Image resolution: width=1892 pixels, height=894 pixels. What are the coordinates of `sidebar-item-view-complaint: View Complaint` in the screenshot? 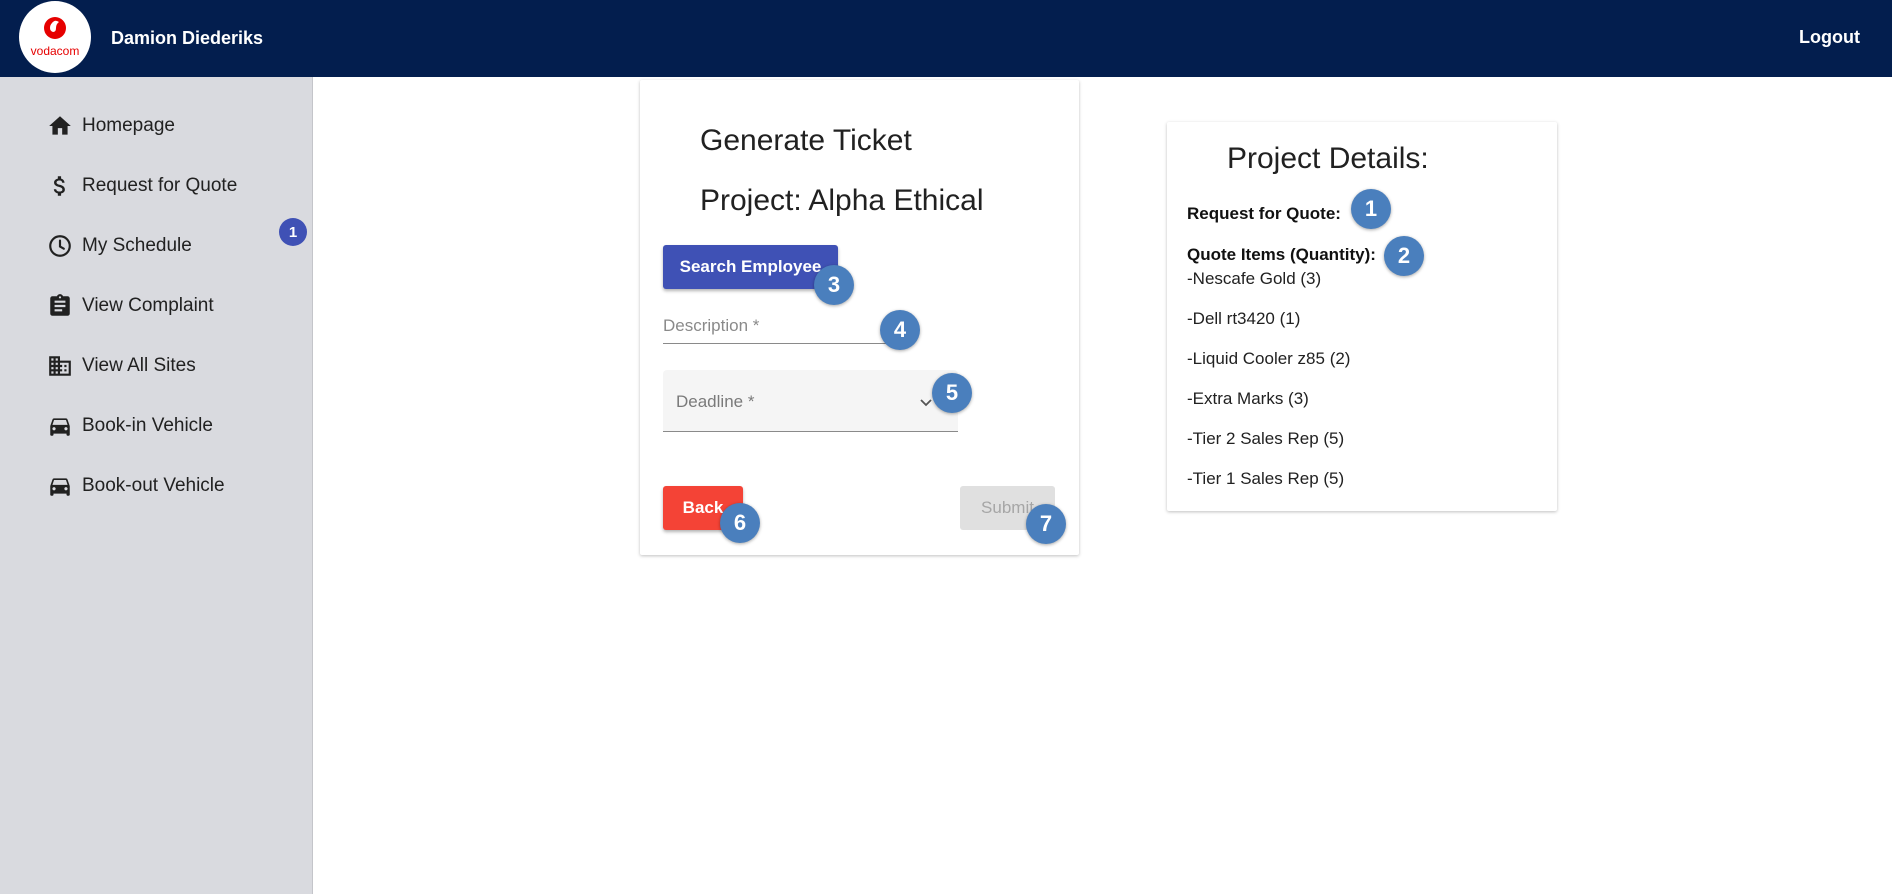 It's located at (130, 306).